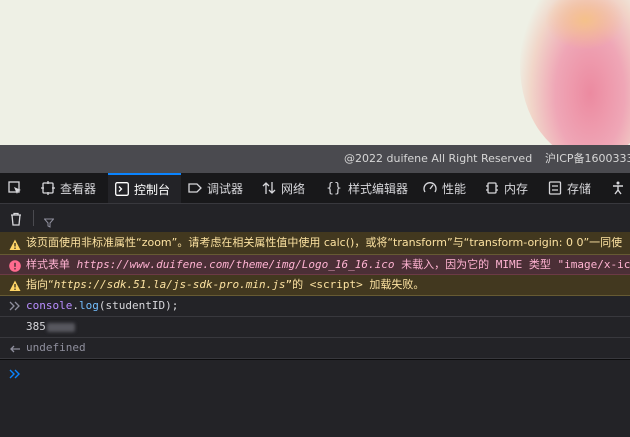 This screenshot has width=630, height=437. I want to click on trash-icon, so click(16, 218).